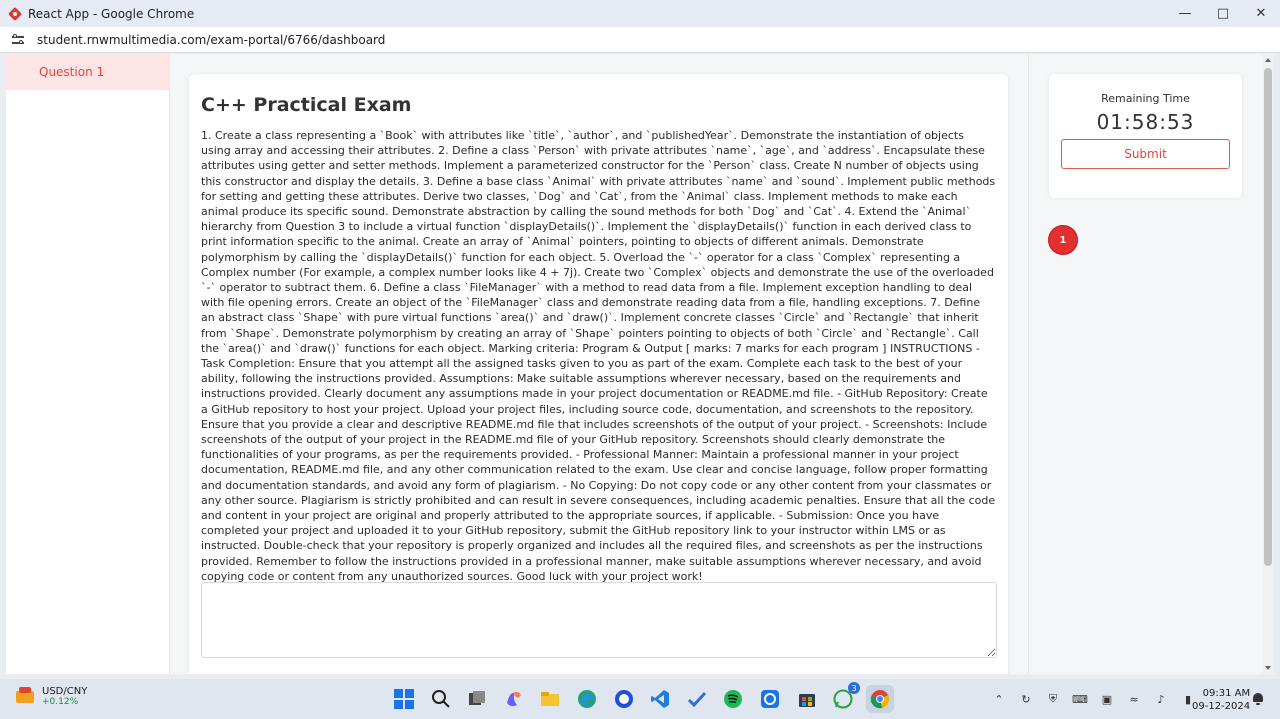 Image resolution: width=1280 pixels, height=719 pixels. What do you see at coordinates (807, 699) in the screenshot?
I see `store-icon` at bounding box center [807, 699].